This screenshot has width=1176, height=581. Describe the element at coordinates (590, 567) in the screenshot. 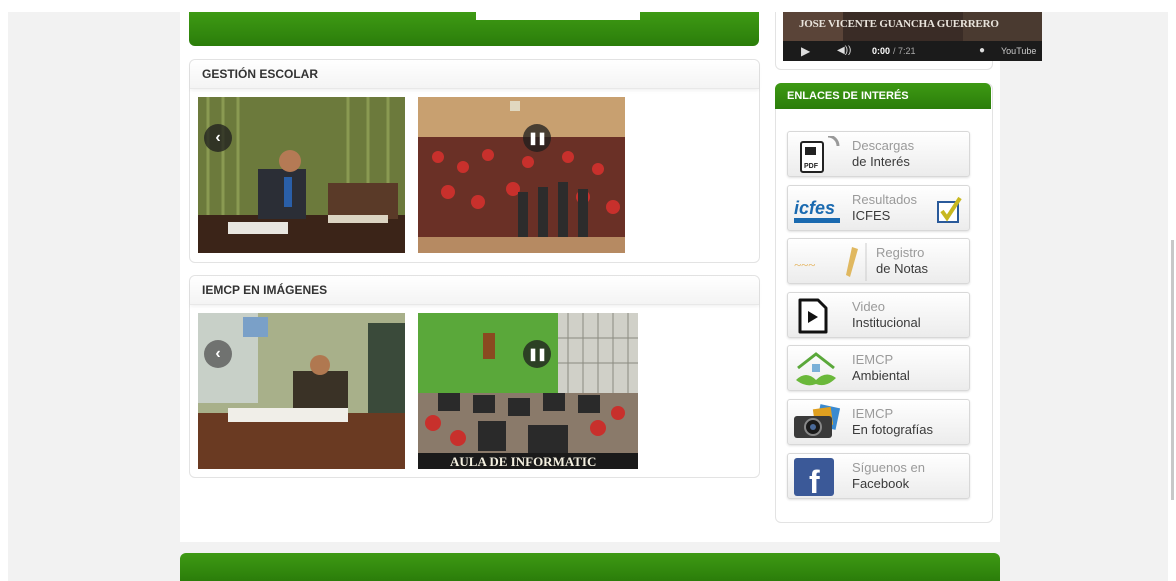

I see `footer-strip` at that location.